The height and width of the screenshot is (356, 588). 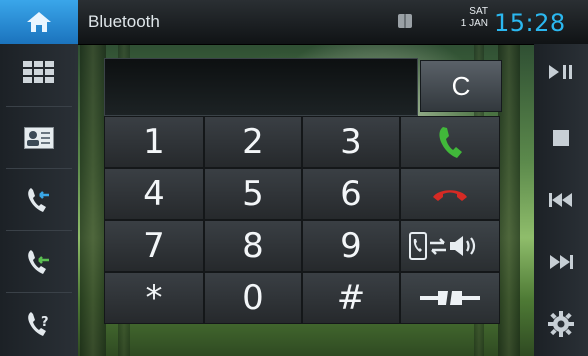 I want to click on phone-speaker-transfer-icon, so click(x=442, y=246).